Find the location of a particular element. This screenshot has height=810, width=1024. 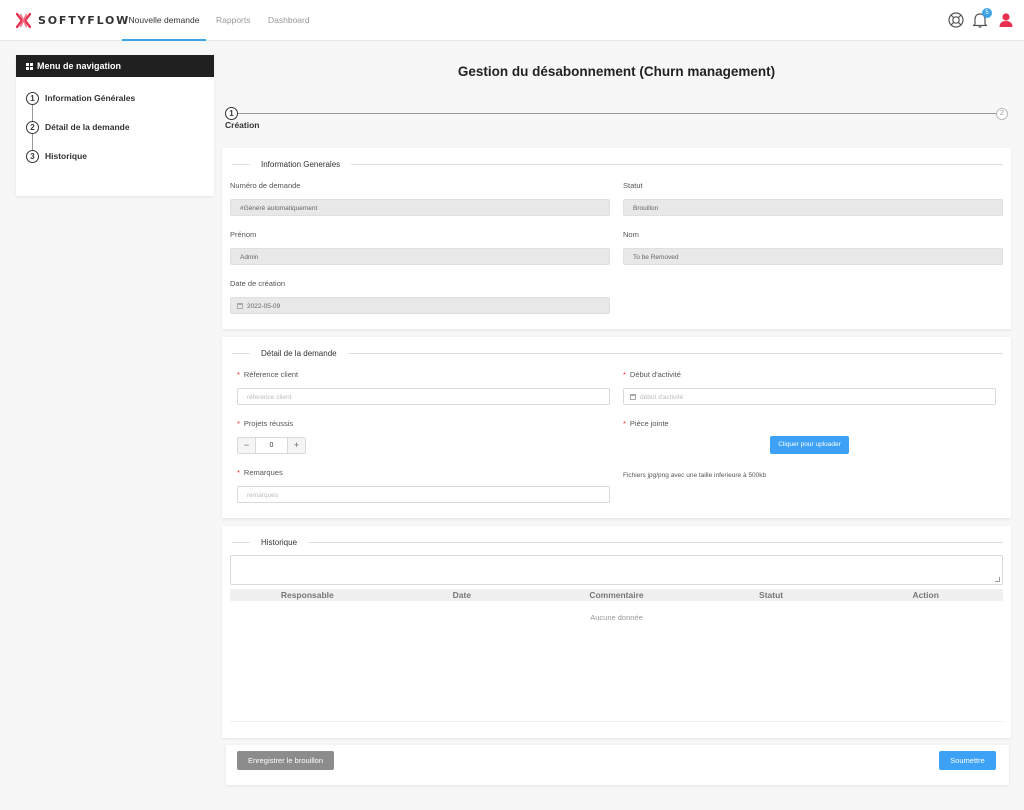

form-actions-bar: Enregistrer le brouillon Soumettre is located at coordinates (617, 765).